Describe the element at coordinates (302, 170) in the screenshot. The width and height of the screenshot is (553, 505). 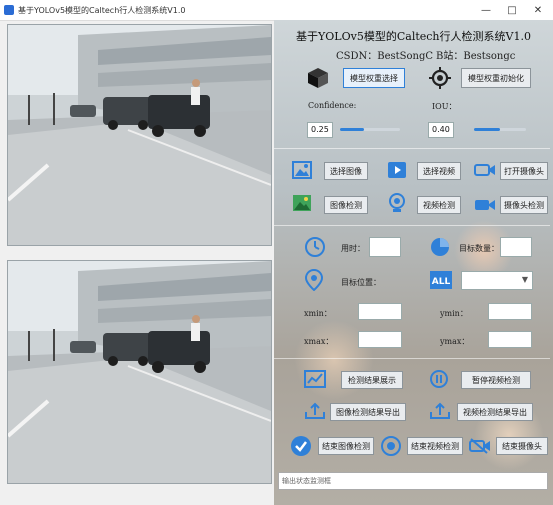
I see `image-icon` at that location.